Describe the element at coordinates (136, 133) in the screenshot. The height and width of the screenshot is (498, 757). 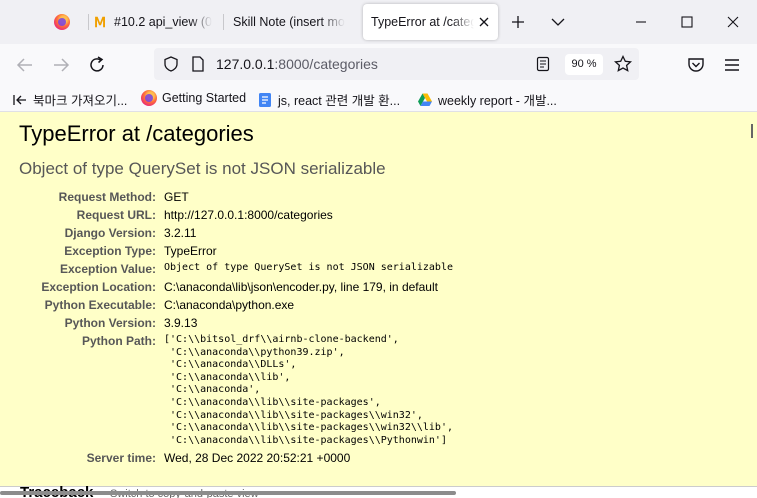
I see `page-title: TypeError at /categories` at that location.